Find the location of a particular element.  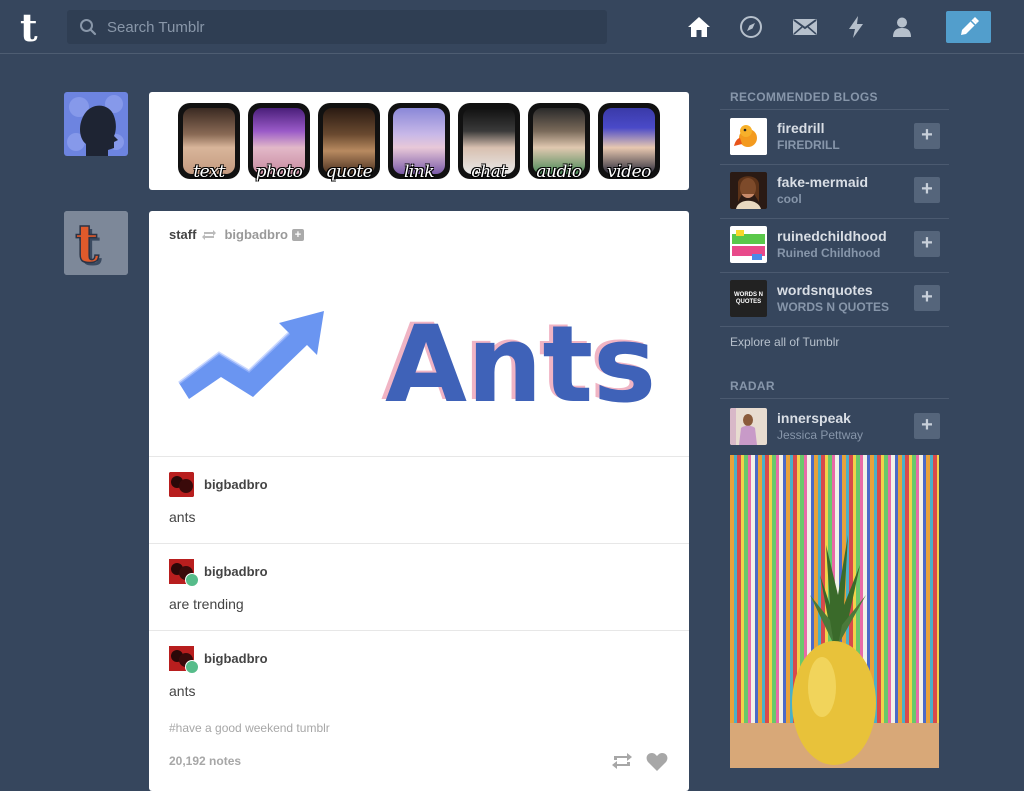

recommended-blog-item: ruinedchildhood Ruined Childhood + is located at coordinates (834, 245).